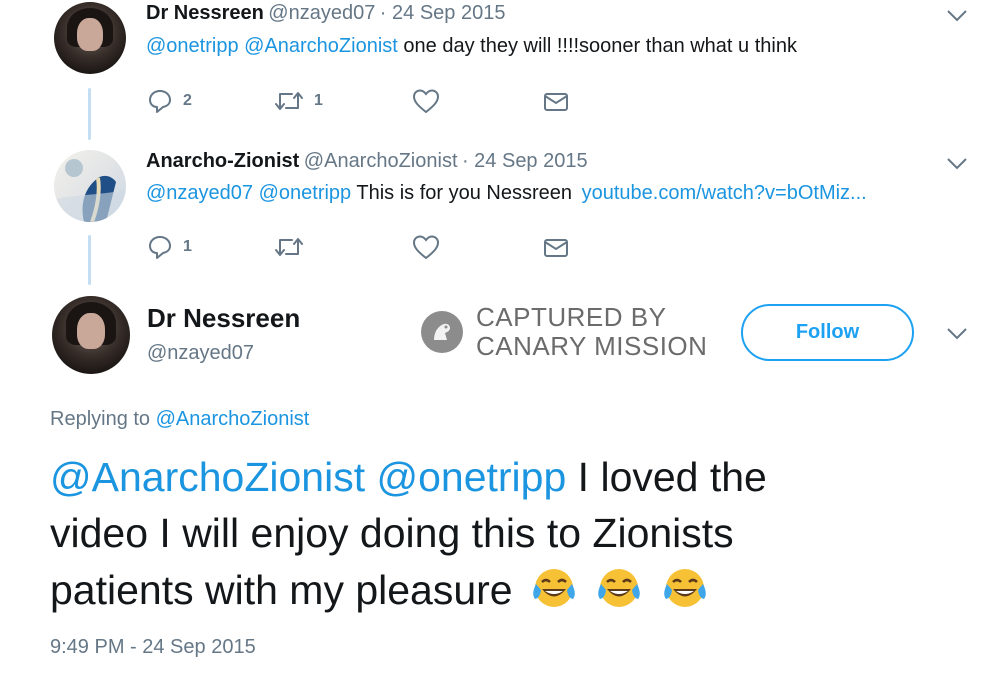 The height and width of the screenshot is (679, 993). I want to click on emoji-group, so click(622, 590).